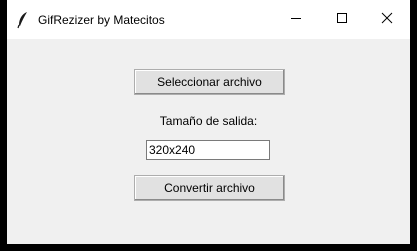 Image resolution: width=417 pixels, height=251 pixels. Describe the element at coordinates (208, 150) in the screenshot. I see `output-size-input` at that location.